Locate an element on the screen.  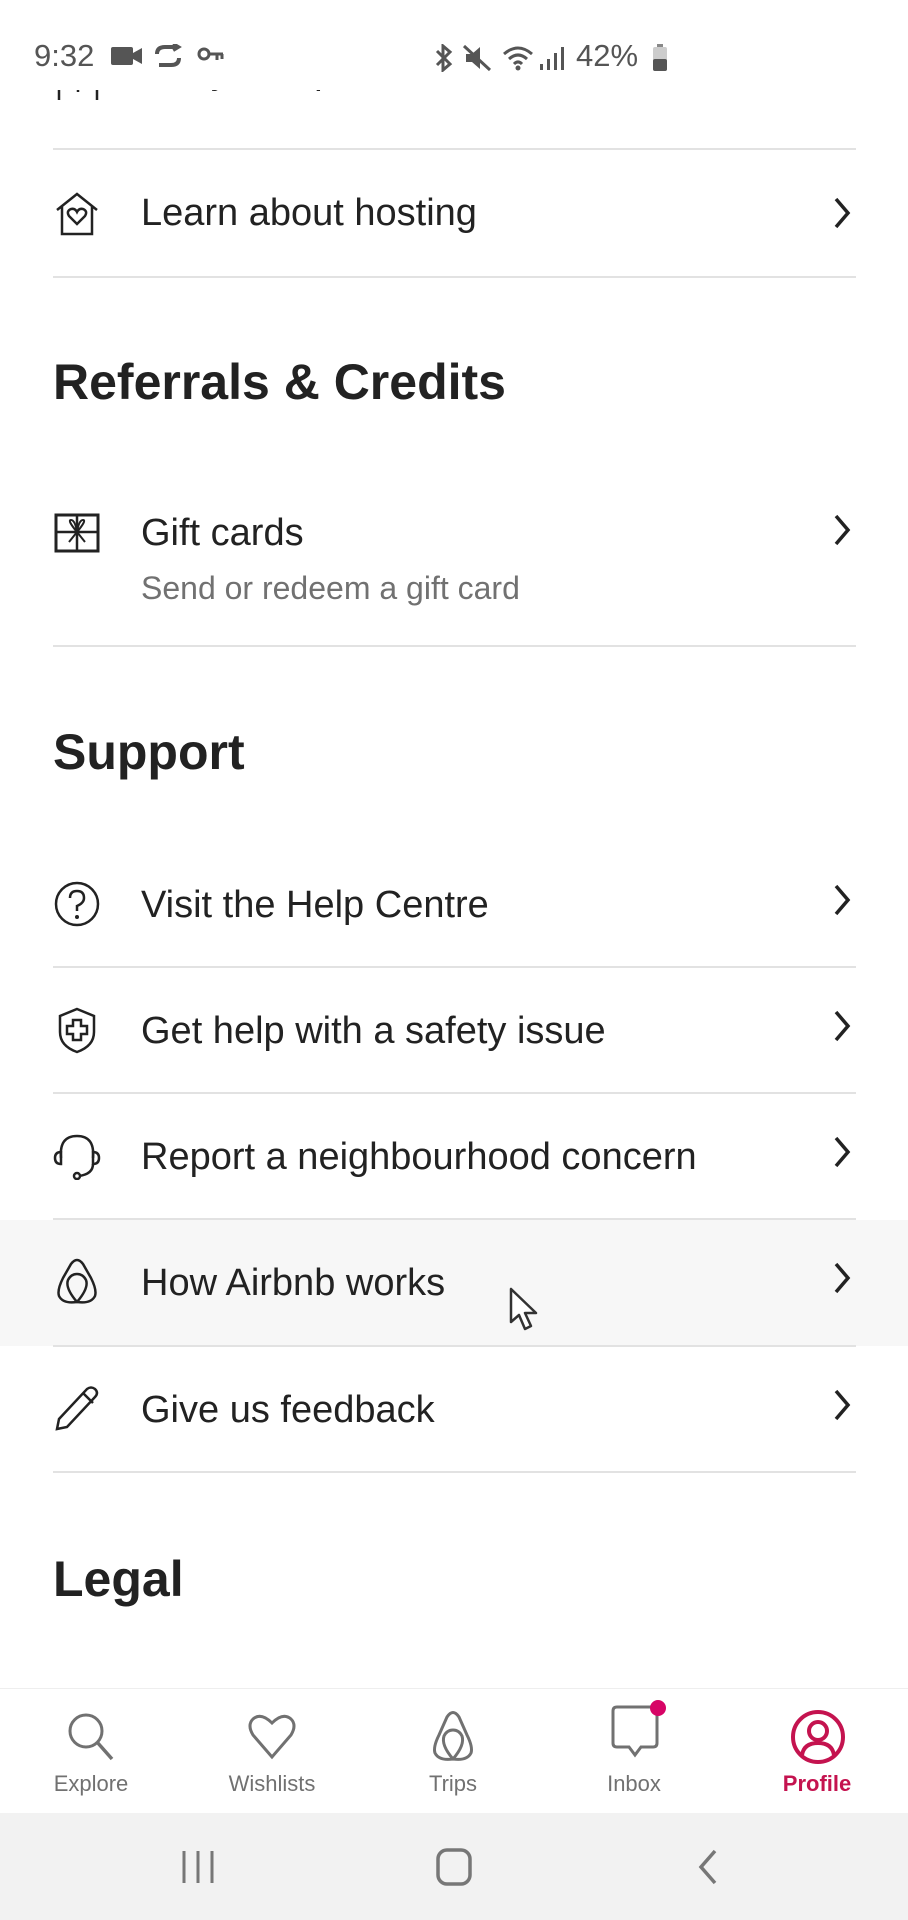
nav-label: Trips is located at coordinates (453, 1783).